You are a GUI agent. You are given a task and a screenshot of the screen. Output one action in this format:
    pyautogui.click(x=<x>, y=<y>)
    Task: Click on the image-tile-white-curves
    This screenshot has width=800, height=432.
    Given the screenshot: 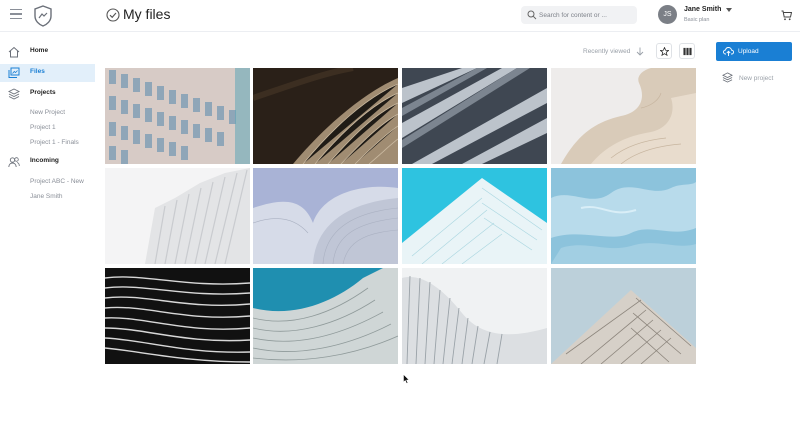 What is the action you would take?
    pyautogui.click(x=623, y=116)
    